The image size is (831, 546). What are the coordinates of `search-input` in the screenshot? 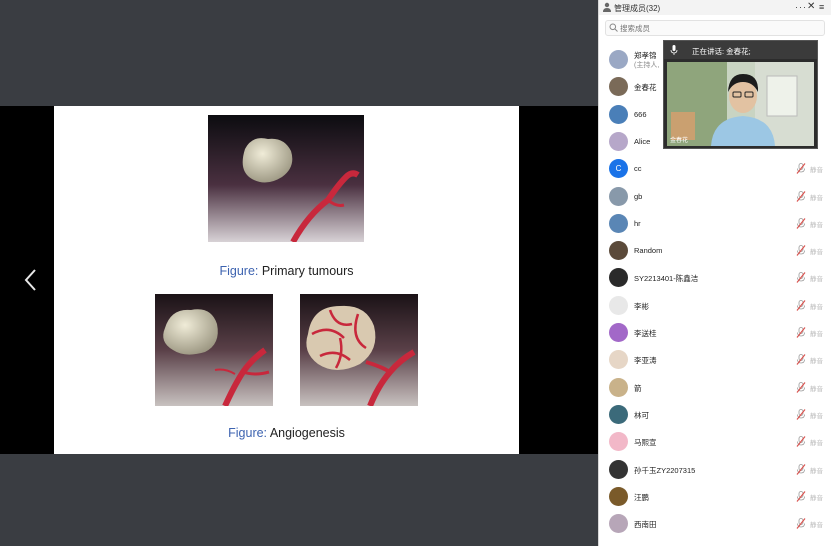 It's located at (717, 28).